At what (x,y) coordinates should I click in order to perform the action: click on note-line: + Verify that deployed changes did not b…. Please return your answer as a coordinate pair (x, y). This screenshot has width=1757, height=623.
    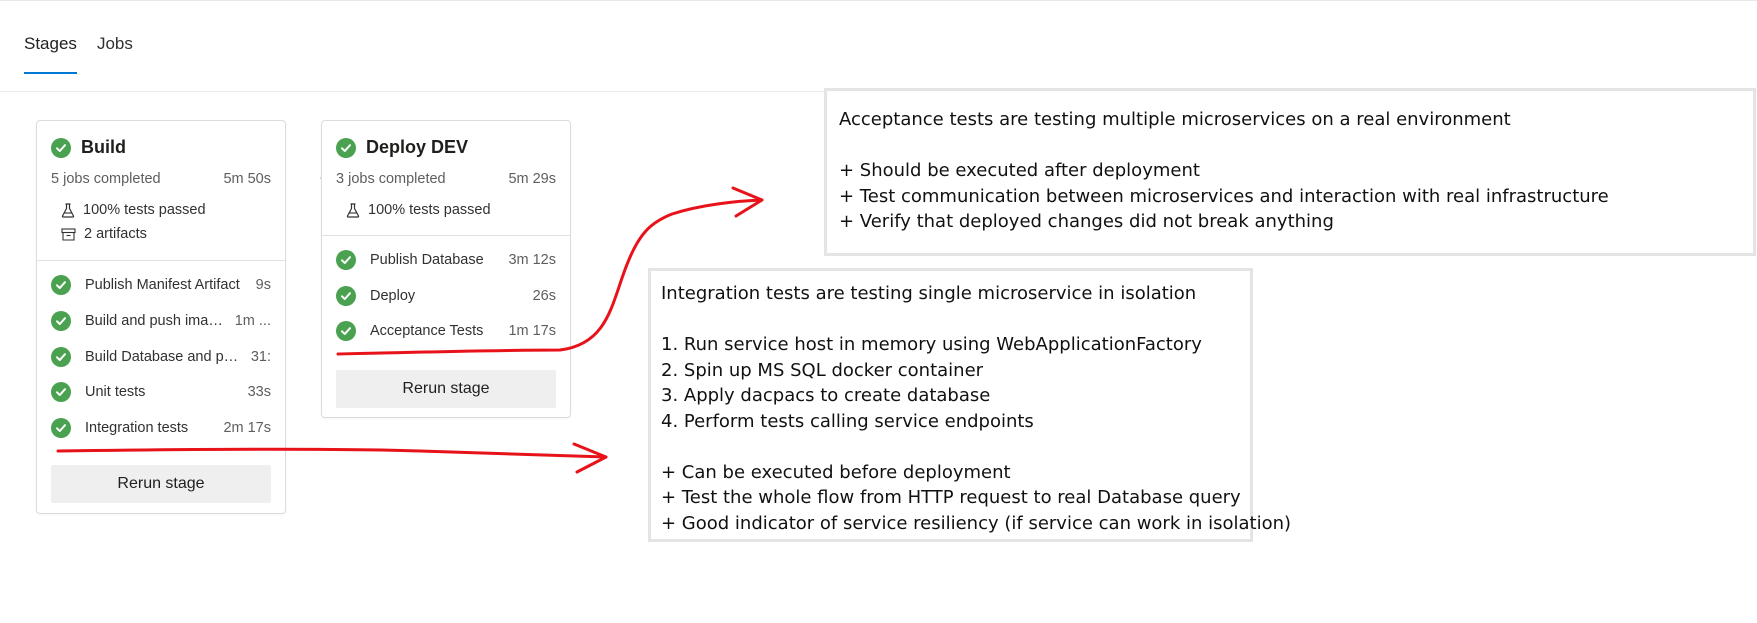
    Looking at the image, I should click on (1086, 221).